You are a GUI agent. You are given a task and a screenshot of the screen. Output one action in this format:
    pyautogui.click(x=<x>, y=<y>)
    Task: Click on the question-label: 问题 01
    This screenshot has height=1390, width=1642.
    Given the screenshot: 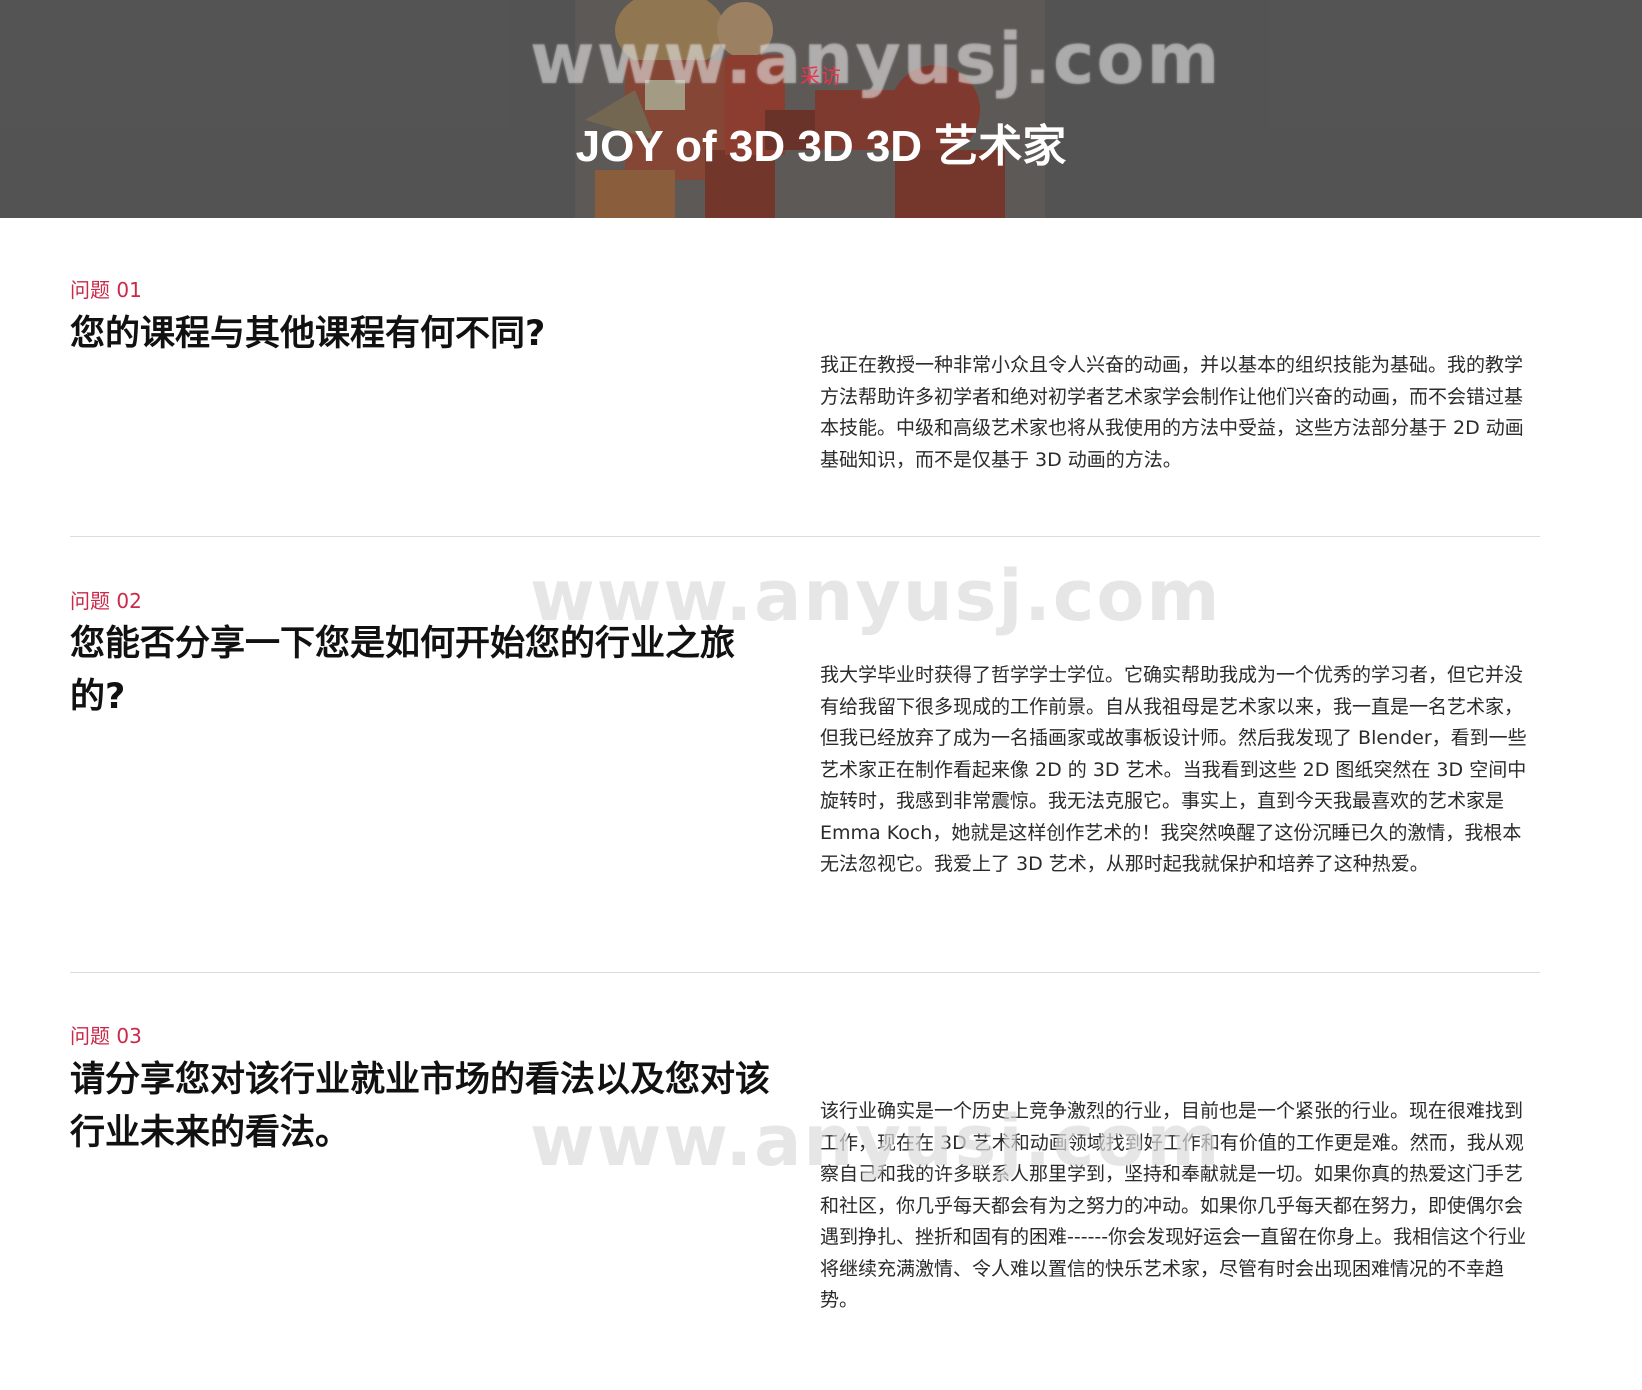 What is the action you would take?
    pyautogui.click(x=106, y=290)
    